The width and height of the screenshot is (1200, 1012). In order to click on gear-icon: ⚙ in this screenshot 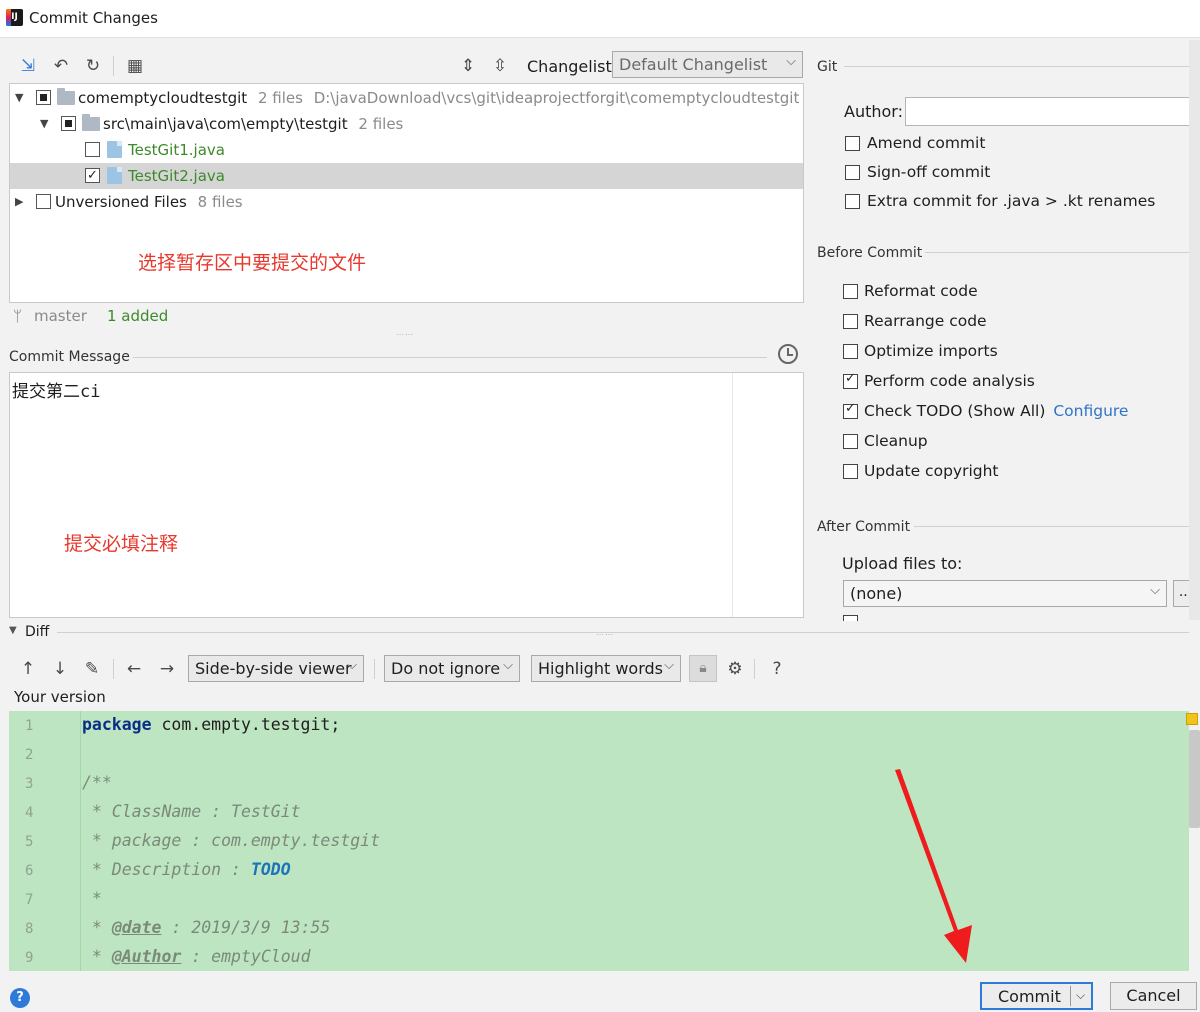, I will do `click(735, 669)`.